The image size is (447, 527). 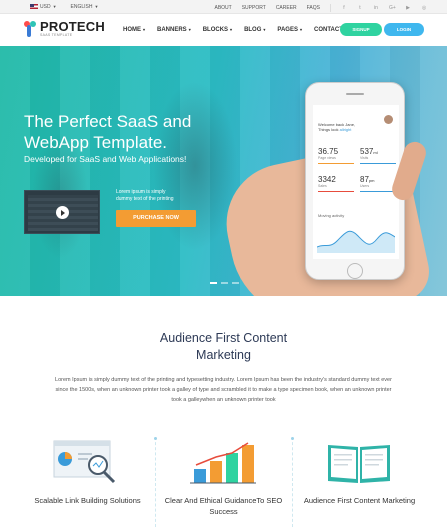 What do you see at coordinates (408, 8) in the screenshot?
I see `youtube-icon: ▶` at bounding box center [408, 8].